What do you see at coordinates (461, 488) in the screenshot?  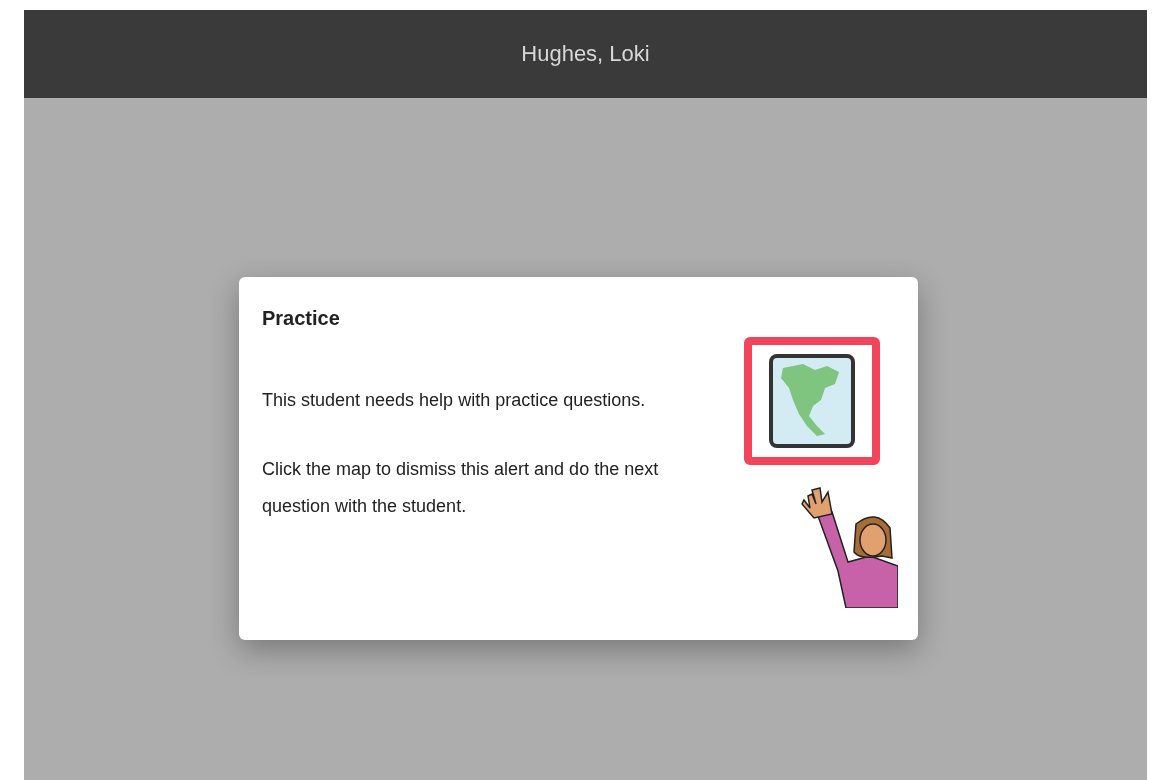 I see `alert-message: Click the map to dismiss this alert and do the next question with the student.` at bounding box center [461, 488].